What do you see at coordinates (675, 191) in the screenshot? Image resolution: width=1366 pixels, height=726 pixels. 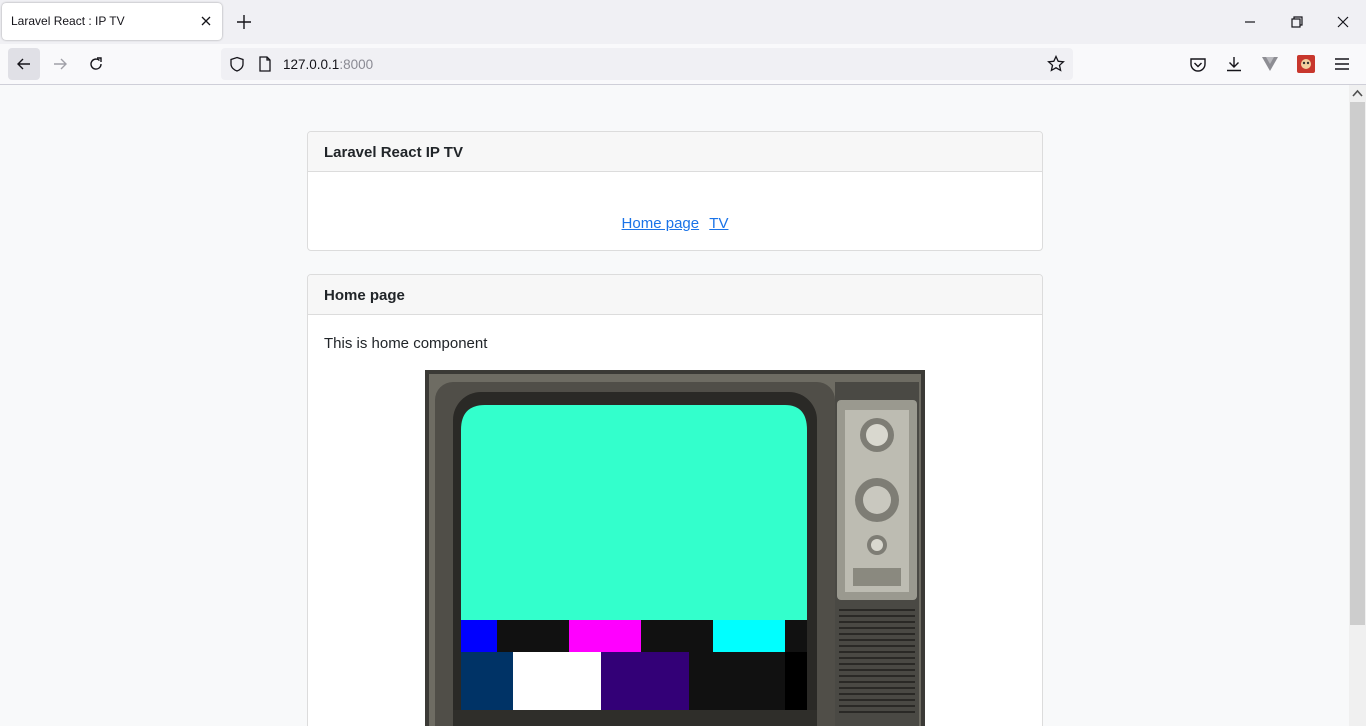 I see `nav-card: Laravel React IP TV Home page TV` at bounding box center [675, 191].